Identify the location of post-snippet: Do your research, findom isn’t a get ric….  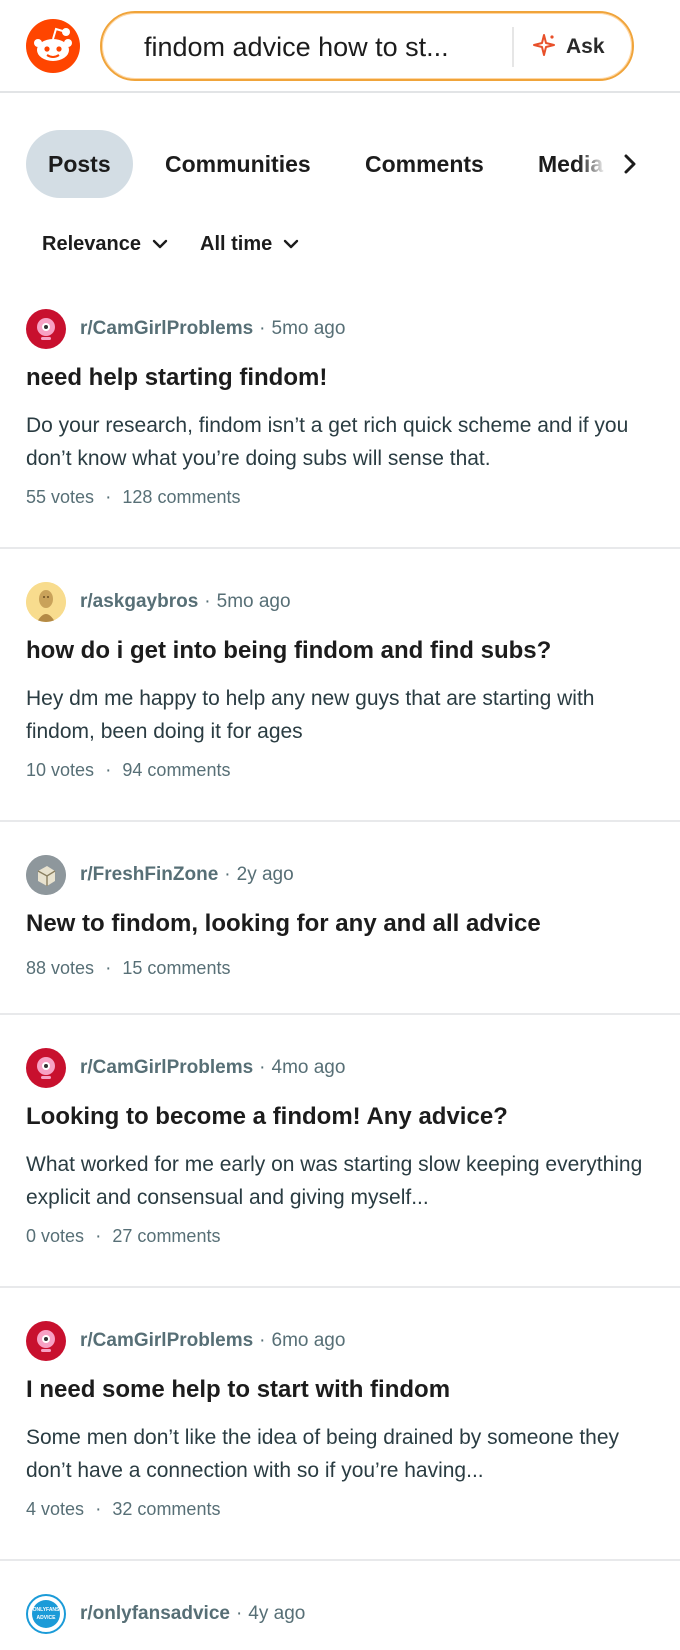
(327, 442).